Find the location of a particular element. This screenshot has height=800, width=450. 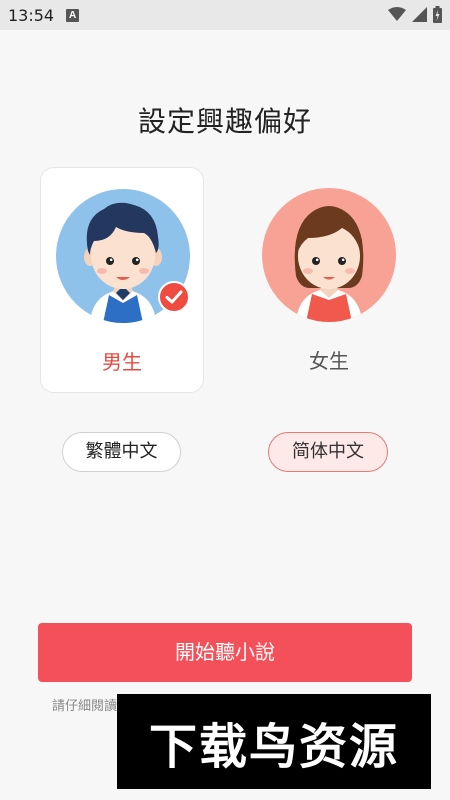

language-option-traditional: 繁體中文 is located at coordinates (121, 452).